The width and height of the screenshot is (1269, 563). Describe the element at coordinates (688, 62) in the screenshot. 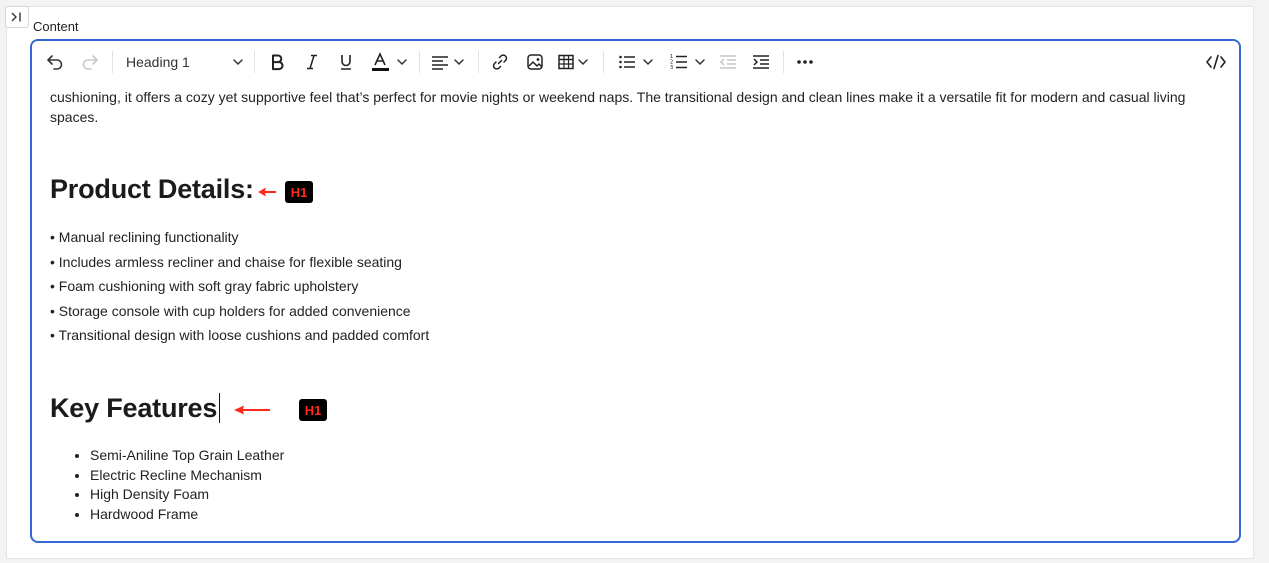

I see `numbered-list-button: 1 2 3` at that location.